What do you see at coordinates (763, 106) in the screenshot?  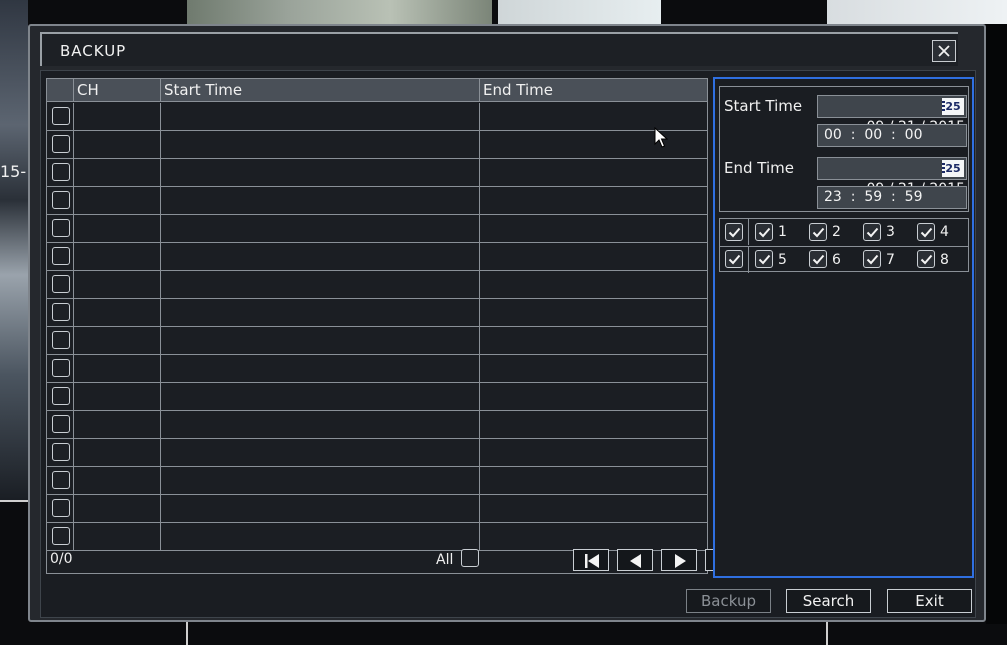 I see `start-time-label: Start Time` at bounding box center [763, 106].